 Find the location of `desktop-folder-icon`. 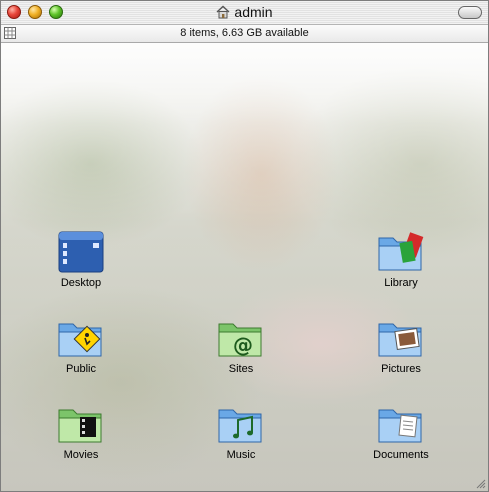

desktop-folder-icon is located at coordinates (81, 252).